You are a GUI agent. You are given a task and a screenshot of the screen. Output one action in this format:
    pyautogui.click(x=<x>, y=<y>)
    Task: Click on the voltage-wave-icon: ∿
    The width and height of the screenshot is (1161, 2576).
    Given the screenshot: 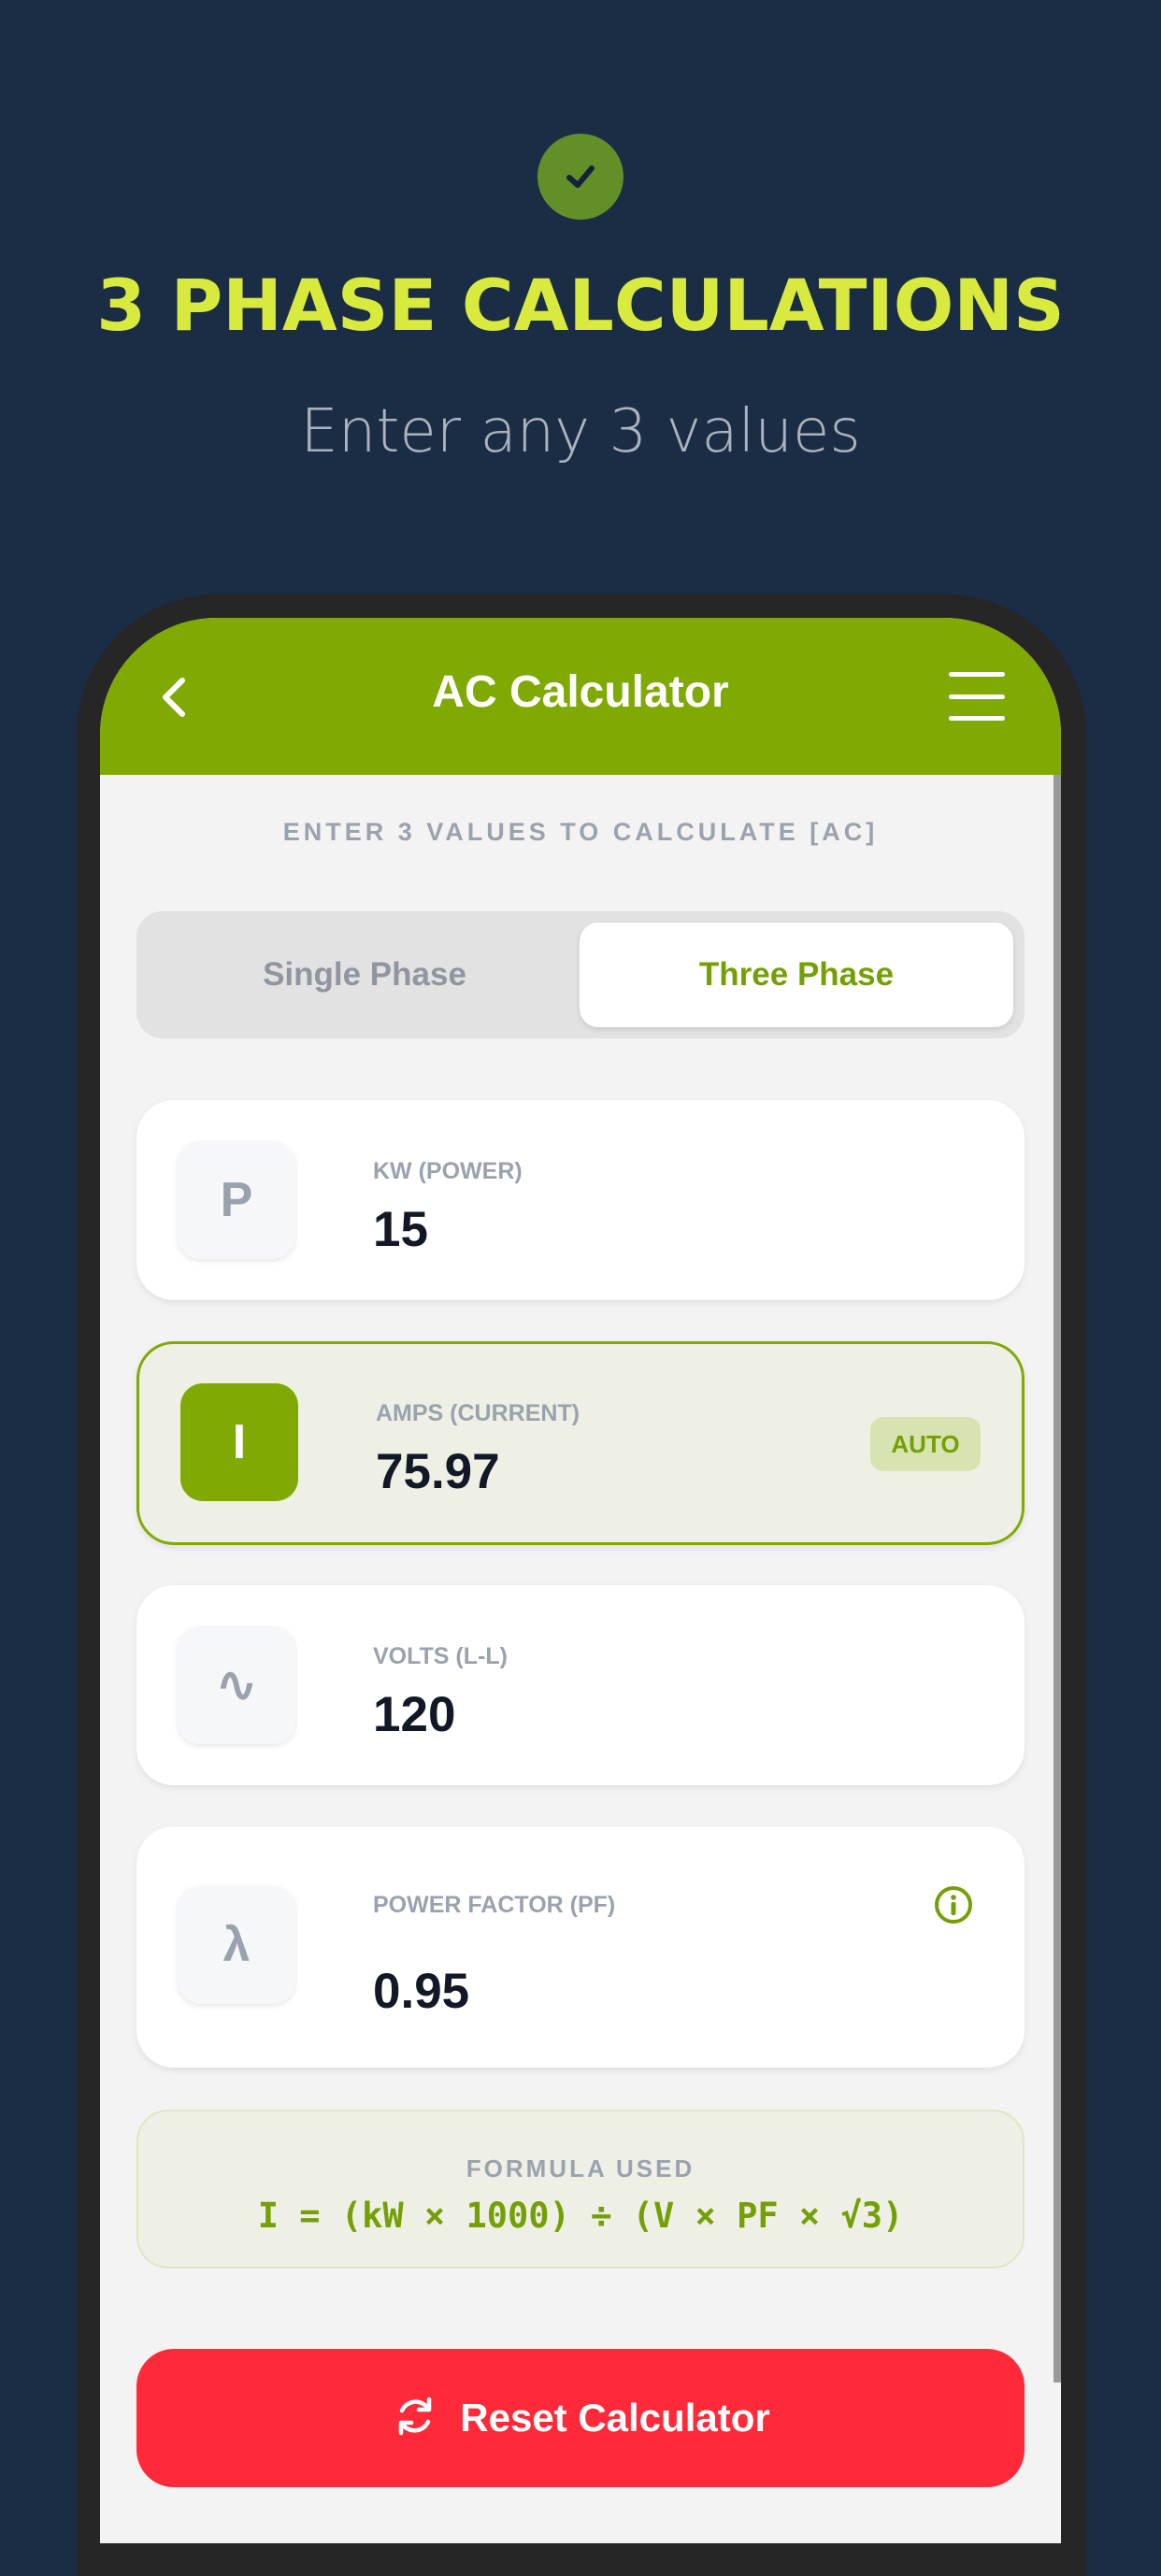 What is the action you would take?
    pyautogui.click(x=236, y=1685)
    